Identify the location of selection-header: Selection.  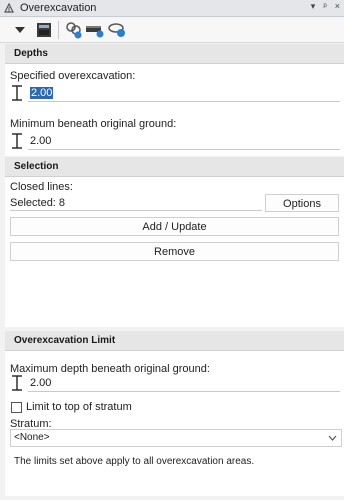
(174, 167).